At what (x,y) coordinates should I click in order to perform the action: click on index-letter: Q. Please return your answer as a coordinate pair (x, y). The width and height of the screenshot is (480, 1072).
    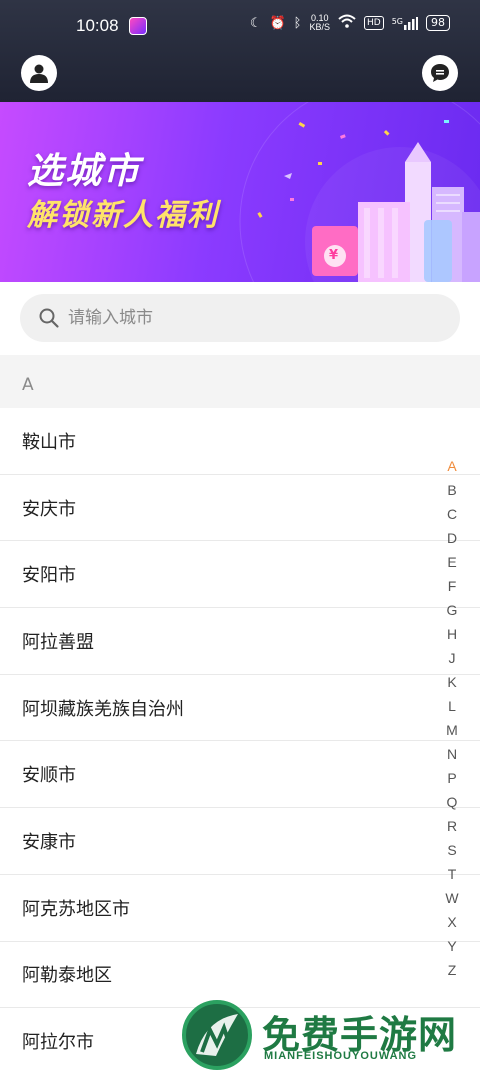
    Looking at the image, I should click on (452, 802).